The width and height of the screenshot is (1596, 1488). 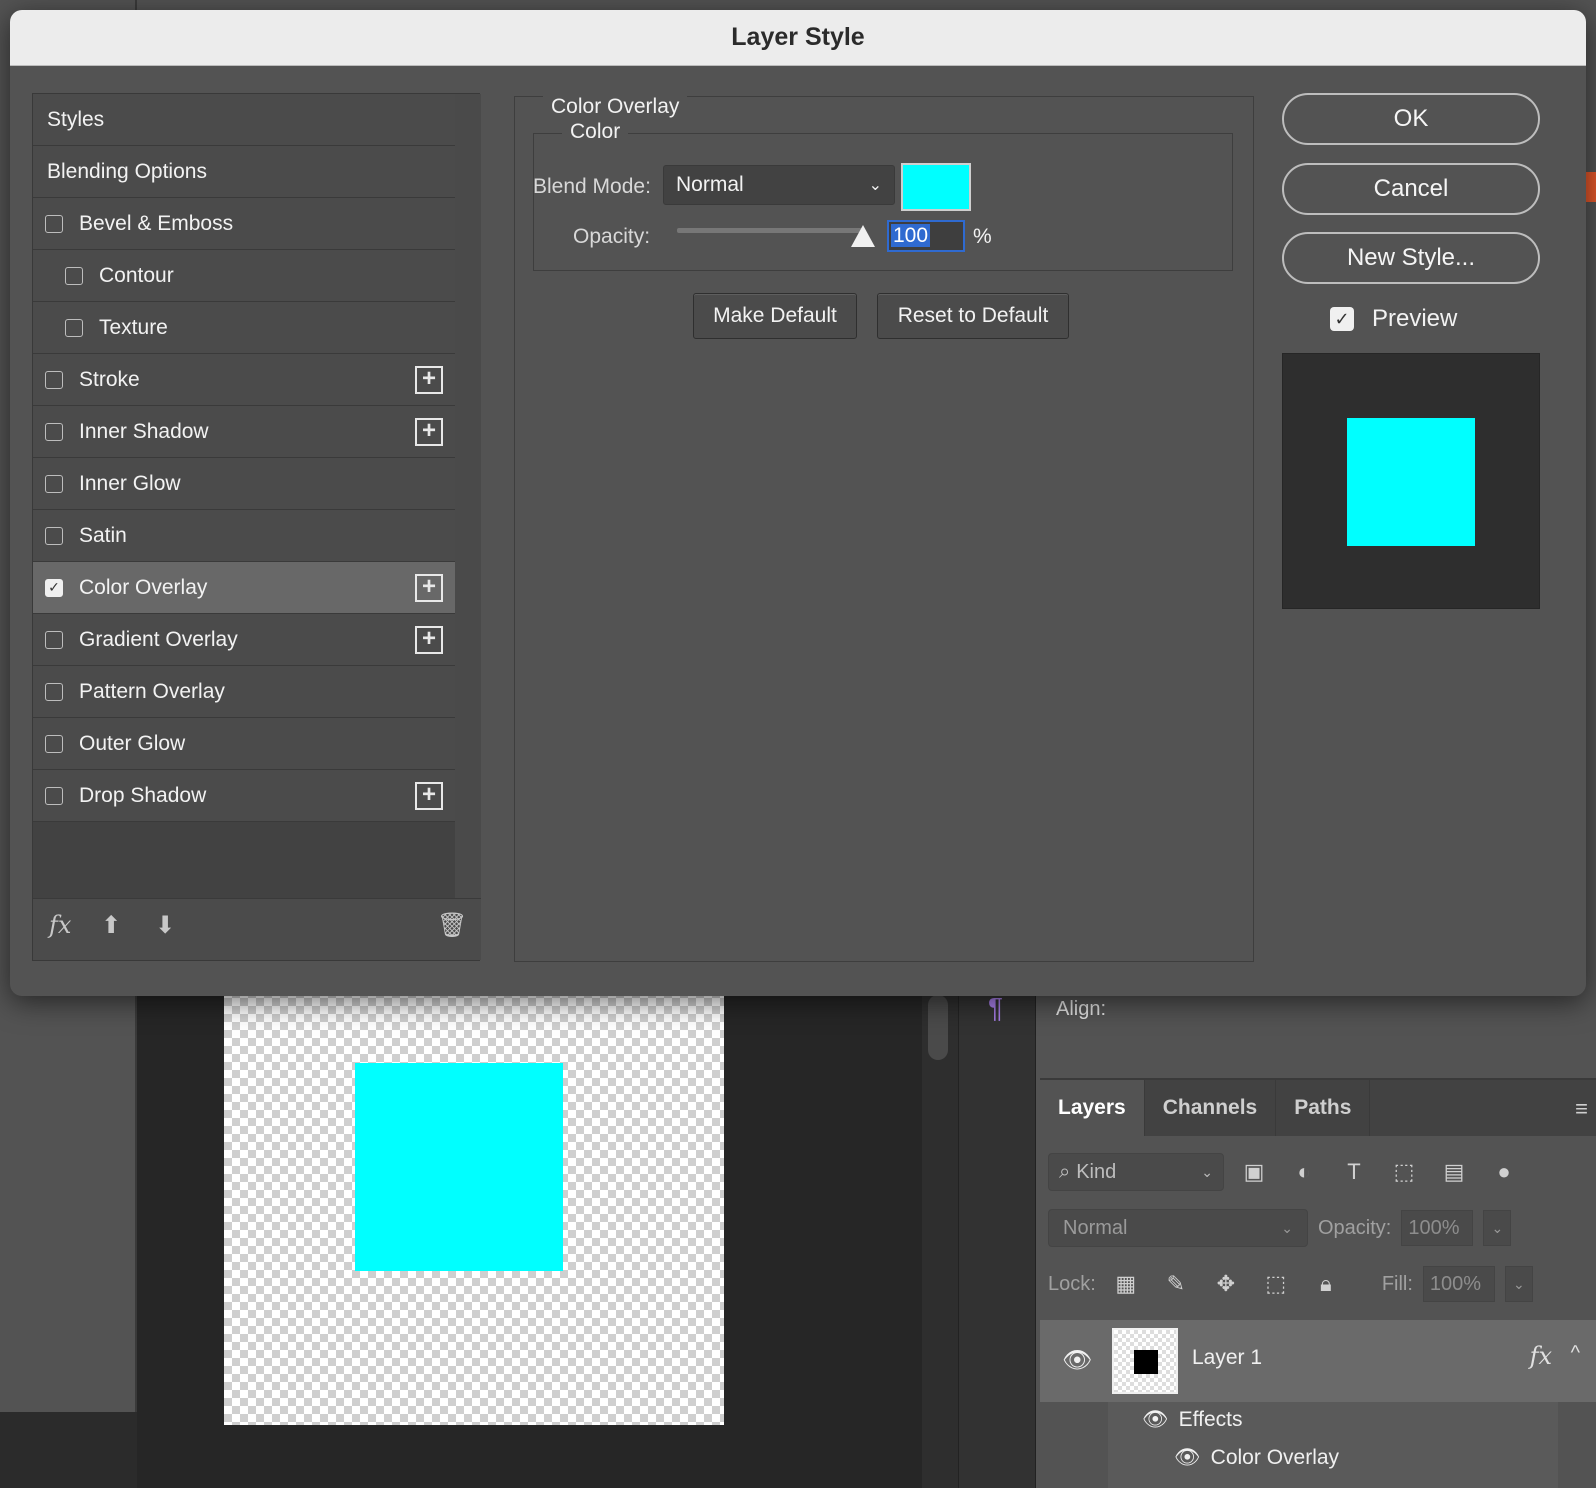 I want to click on paragraph-tool-icon: ¶, so click(x=995, y=1008).